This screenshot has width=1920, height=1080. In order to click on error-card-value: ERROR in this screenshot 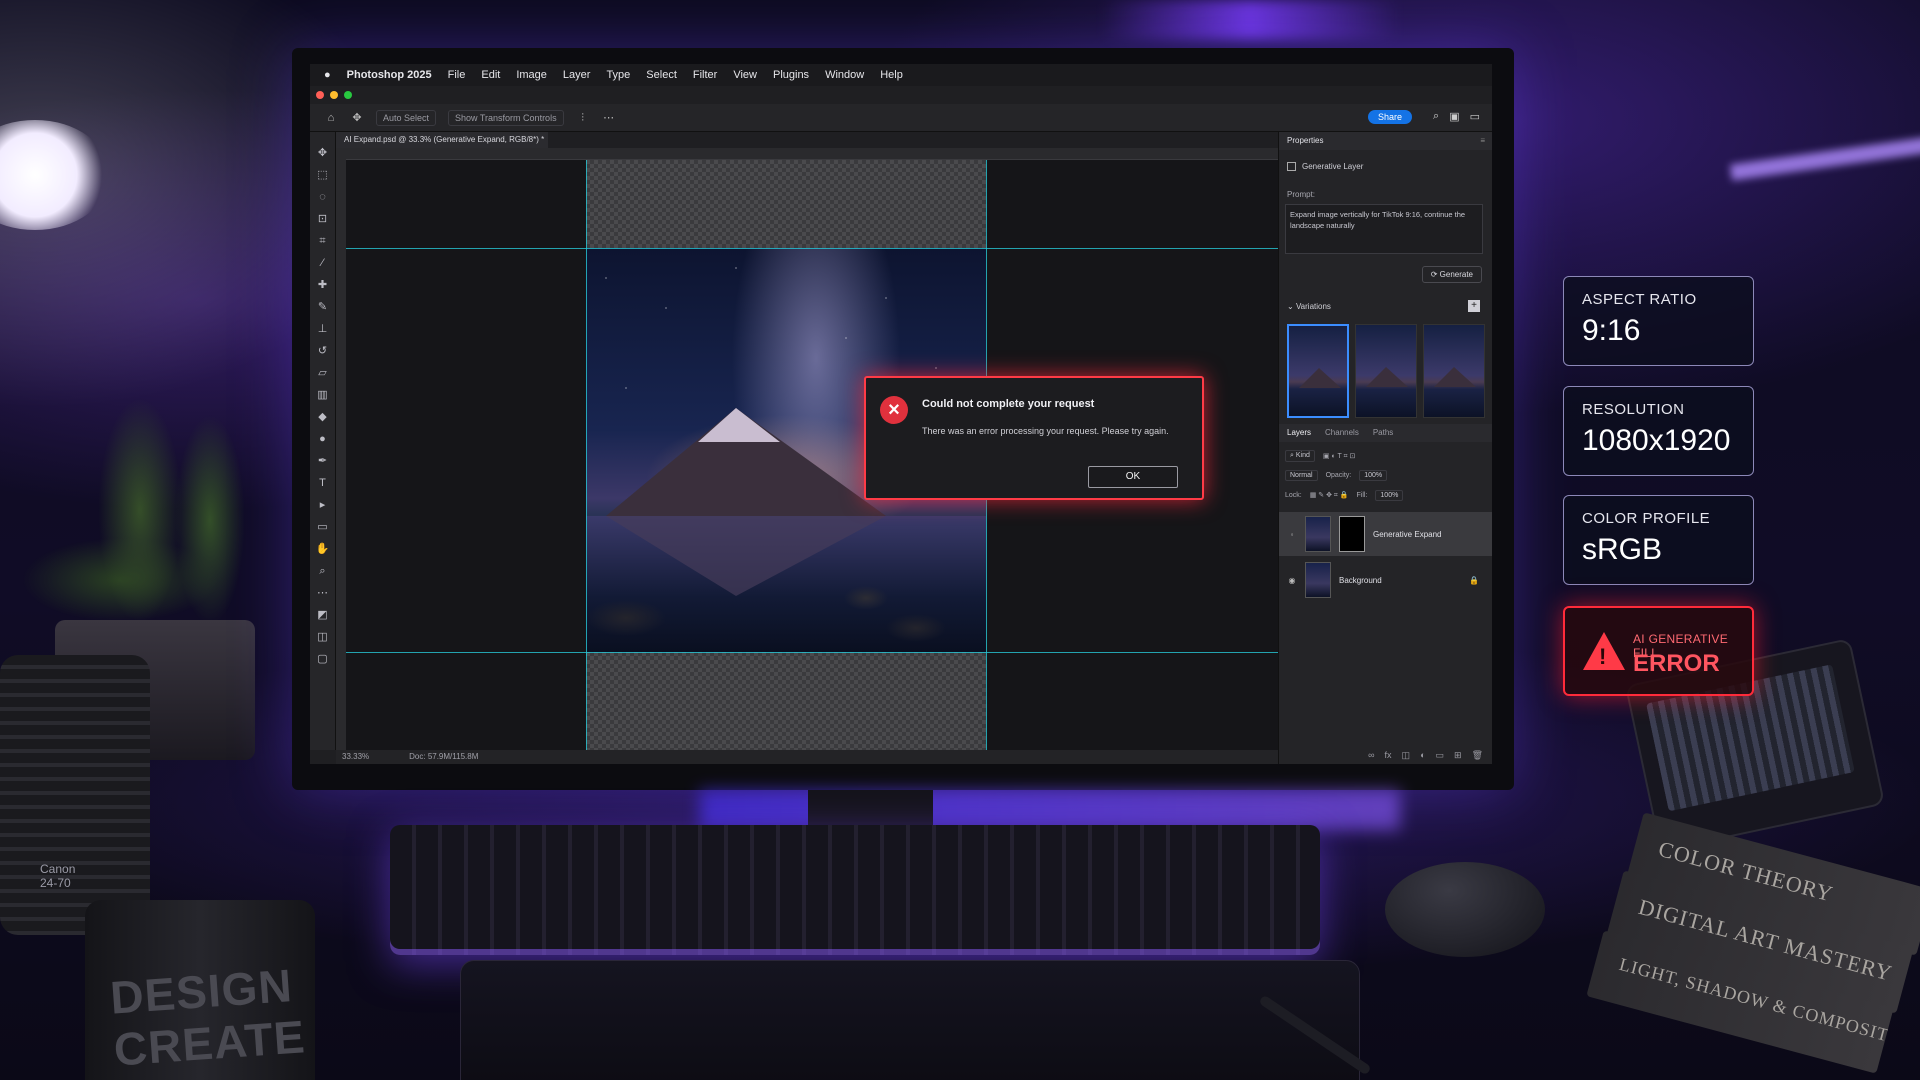, I will do `click(1676, 663)`.